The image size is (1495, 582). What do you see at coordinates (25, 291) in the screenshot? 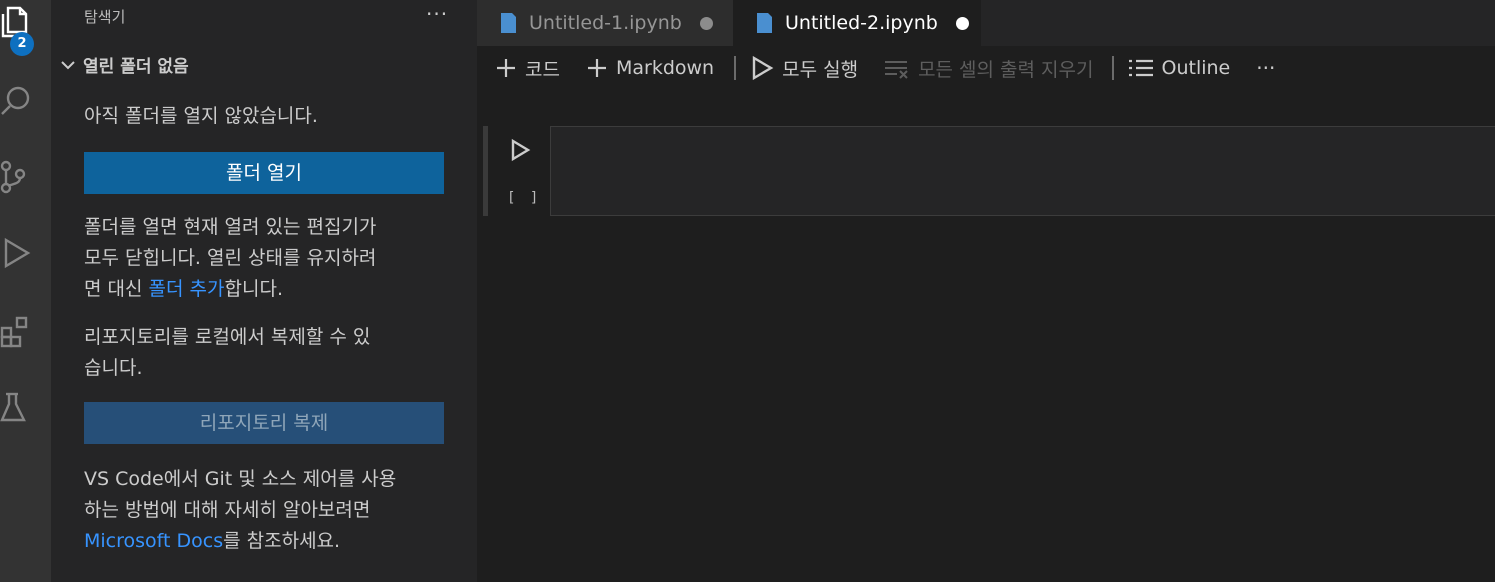
I see `activity-bar: 2` at bounding box center [25, 291].